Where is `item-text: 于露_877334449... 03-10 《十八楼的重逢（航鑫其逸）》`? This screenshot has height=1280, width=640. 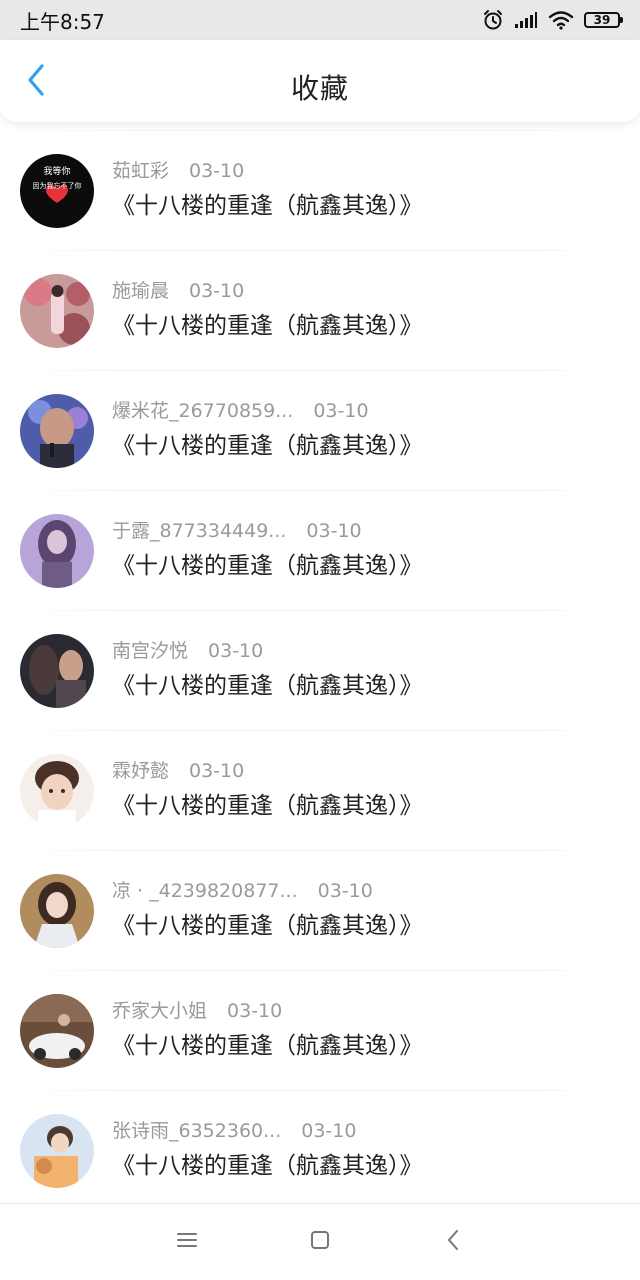
item-text: 于露_877334449... 03-10 《十八楼的重逢（航鑫其逸）》 is located at coordinates (362, 551).